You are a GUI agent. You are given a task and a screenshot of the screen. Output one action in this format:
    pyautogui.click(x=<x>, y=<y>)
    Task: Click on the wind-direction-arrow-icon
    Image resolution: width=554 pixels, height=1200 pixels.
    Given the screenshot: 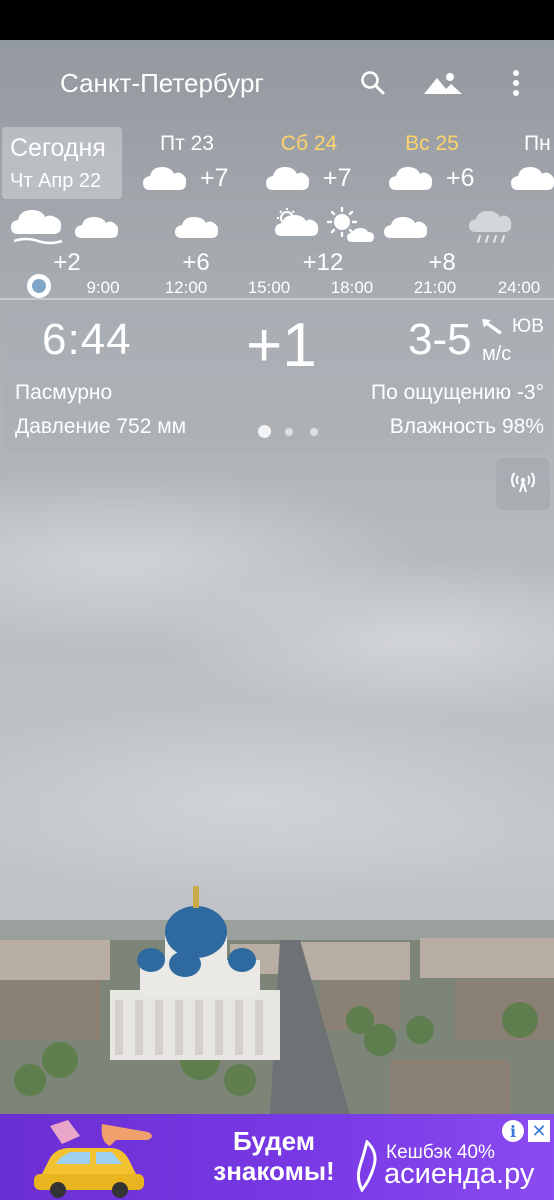 What is the action you would take?
    pyautogui.click(x=493, y=329)
    